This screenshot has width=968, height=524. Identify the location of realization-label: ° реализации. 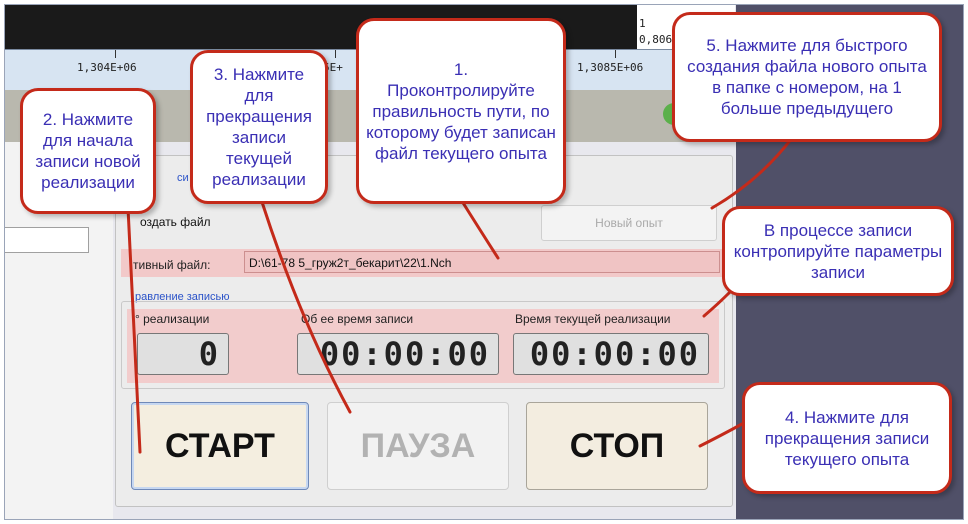
(172, 319).